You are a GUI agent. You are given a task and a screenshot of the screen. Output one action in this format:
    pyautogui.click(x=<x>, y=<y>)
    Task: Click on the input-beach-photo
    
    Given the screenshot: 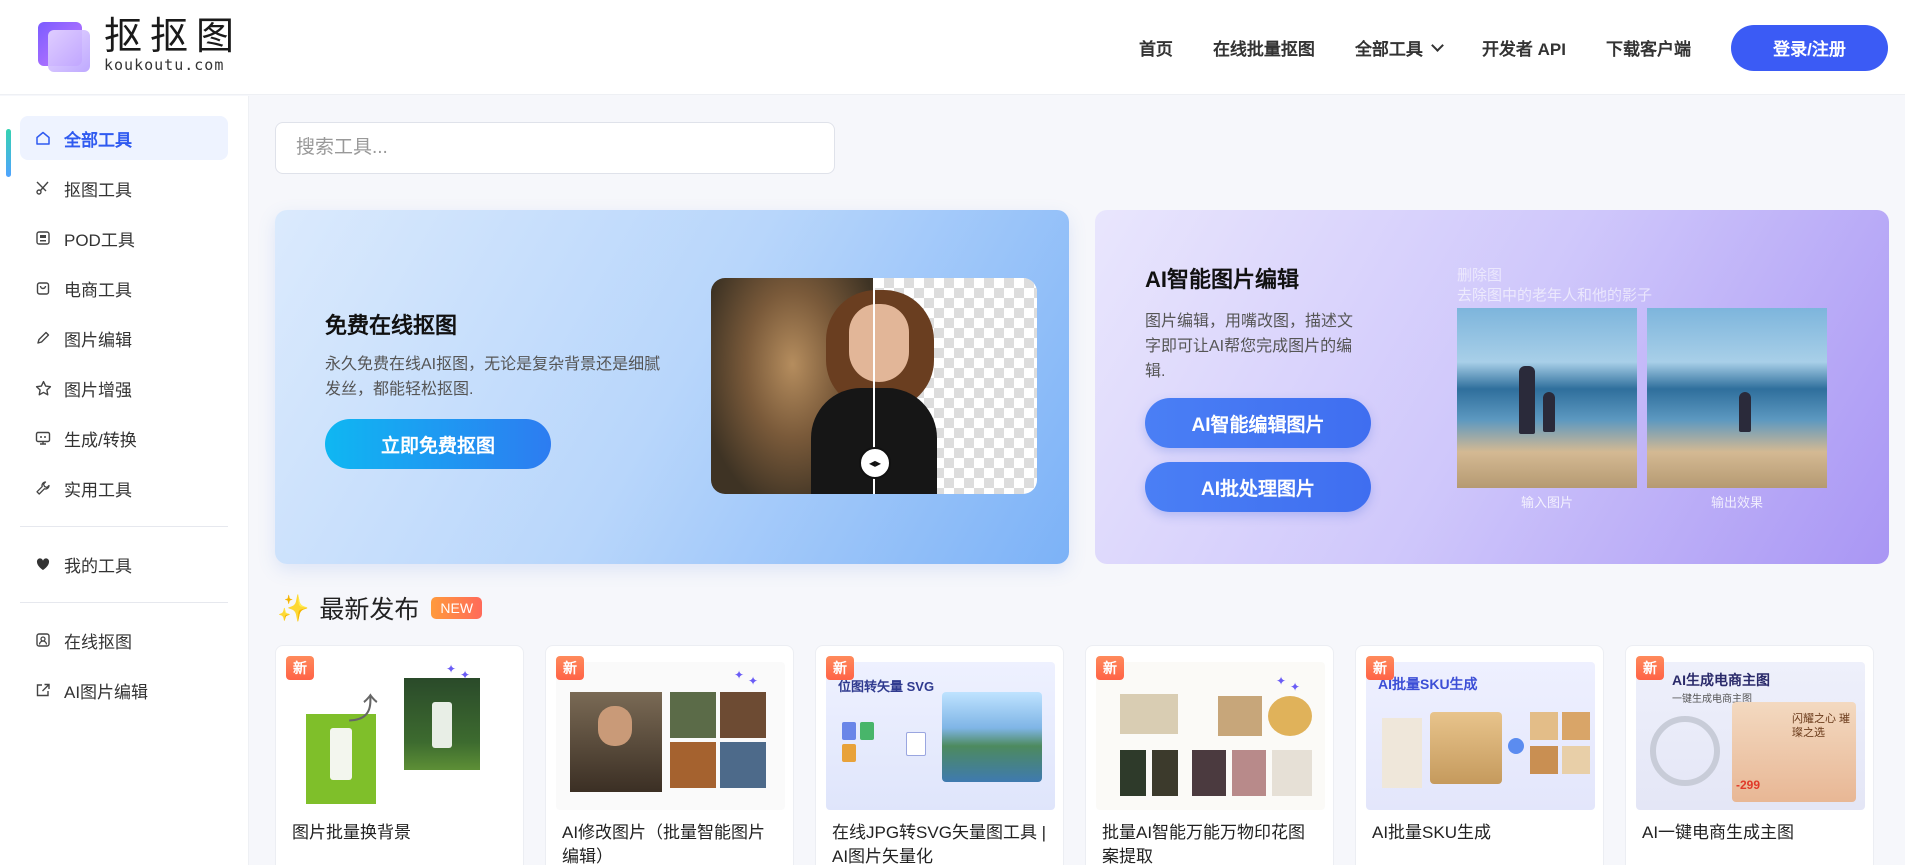 What is the action you would take?
    pyautogui.click(x=1547, y=398)
    